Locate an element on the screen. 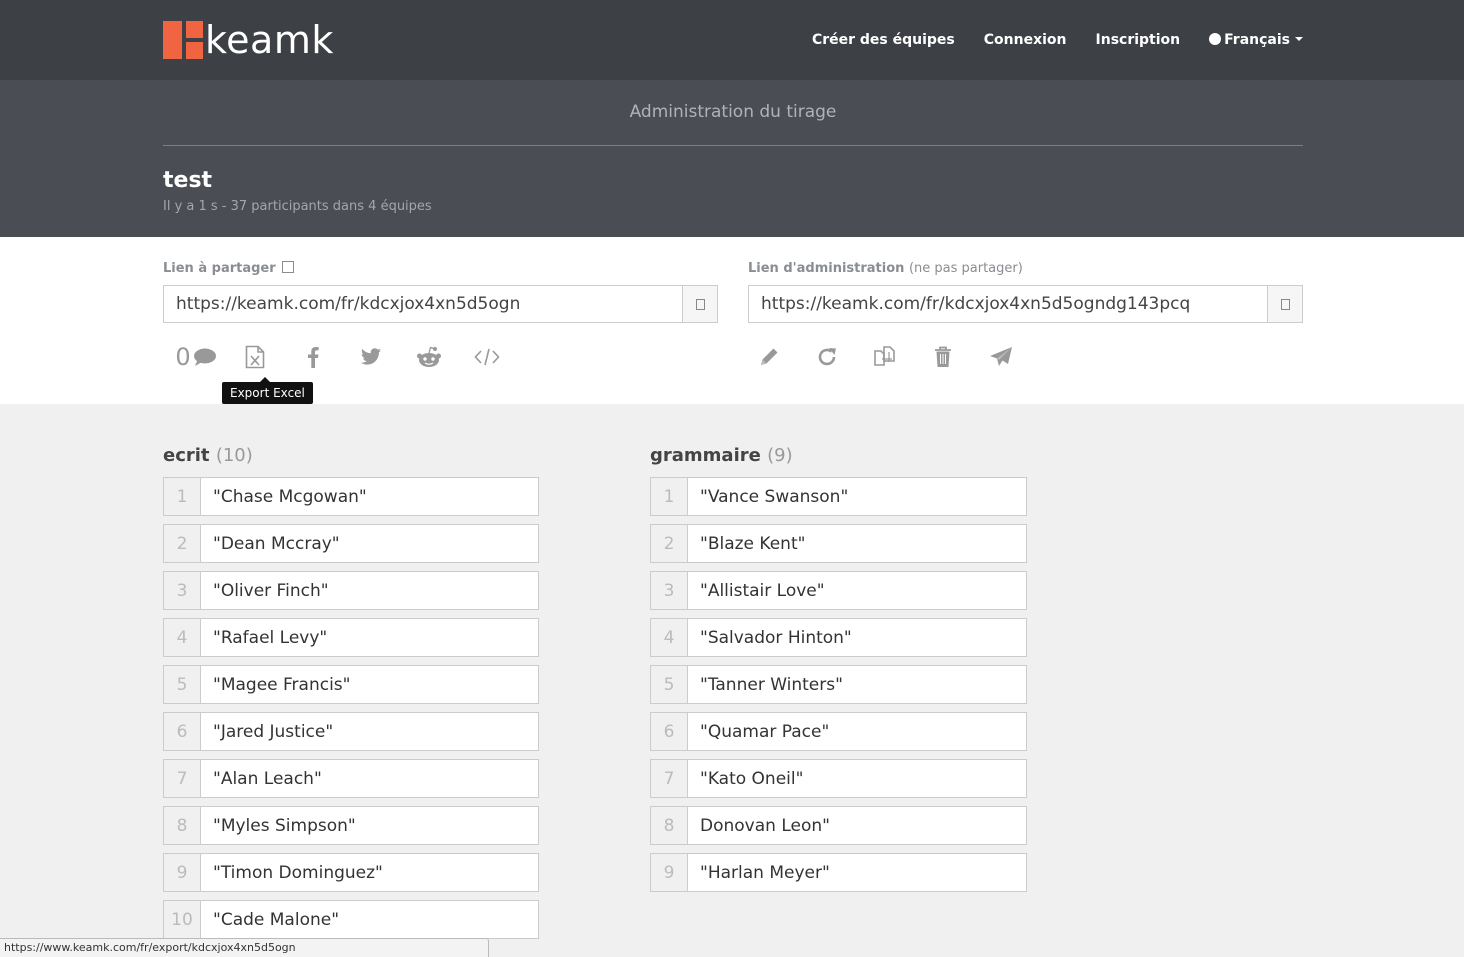 The width and height of the screenshot is (1464, 957). team-member-row: 3 "Oliver Finch" is located at coordinates (351, 590).